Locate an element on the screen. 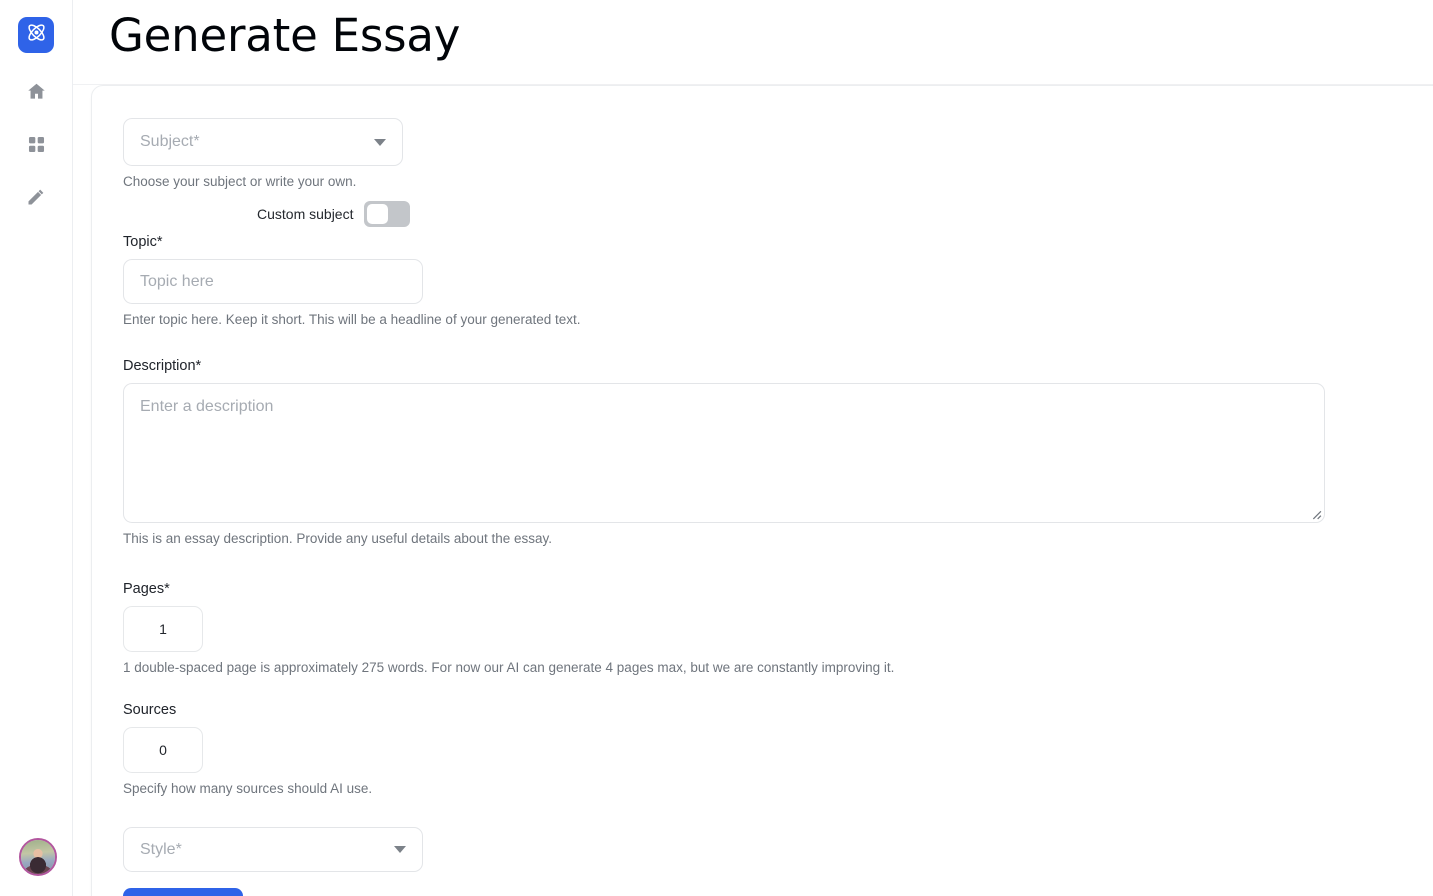 The width and height of the screenshot is (1433, 896). description-input is located at coordinates (724, 453).